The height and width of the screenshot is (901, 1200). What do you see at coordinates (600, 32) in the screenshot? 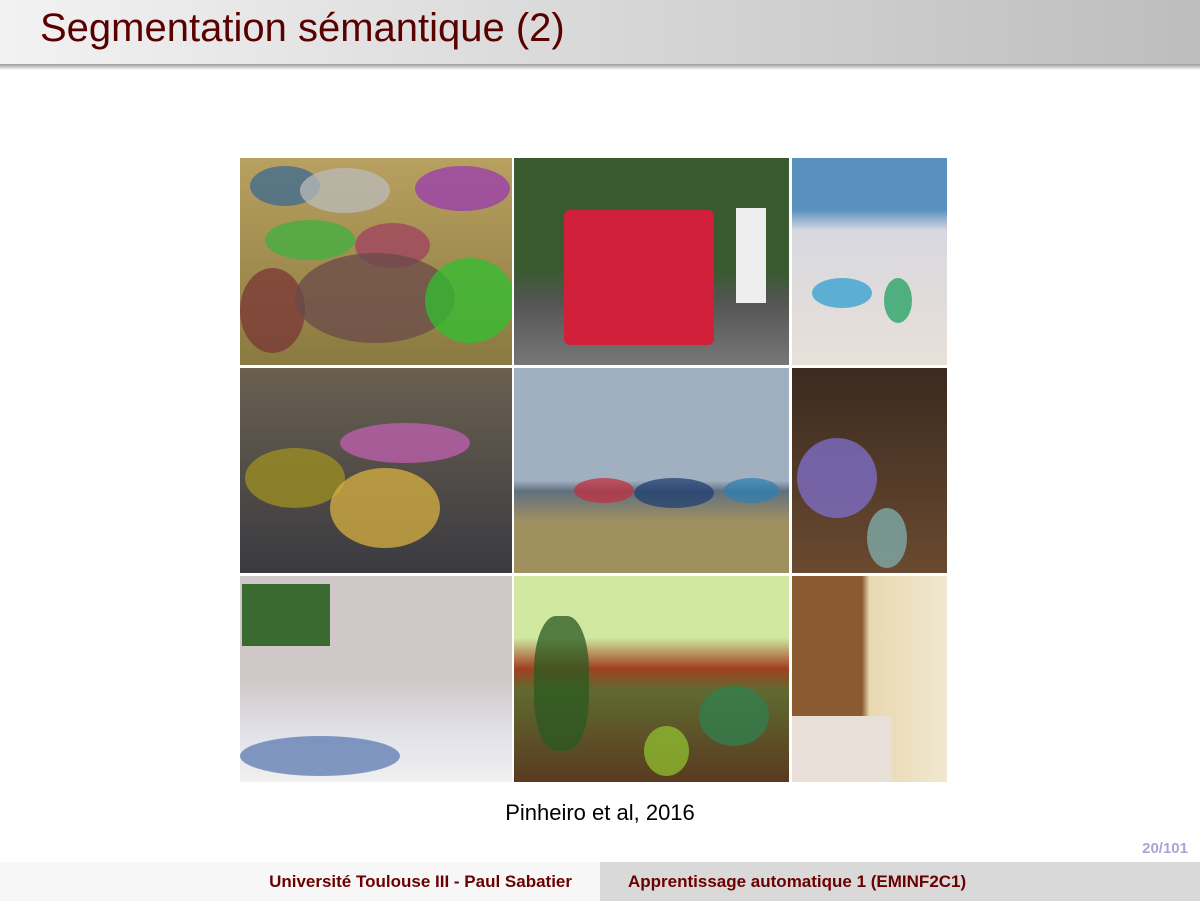
I see `slide-header: Segmentation sémantique (2)` at bounding box center [600, 32].